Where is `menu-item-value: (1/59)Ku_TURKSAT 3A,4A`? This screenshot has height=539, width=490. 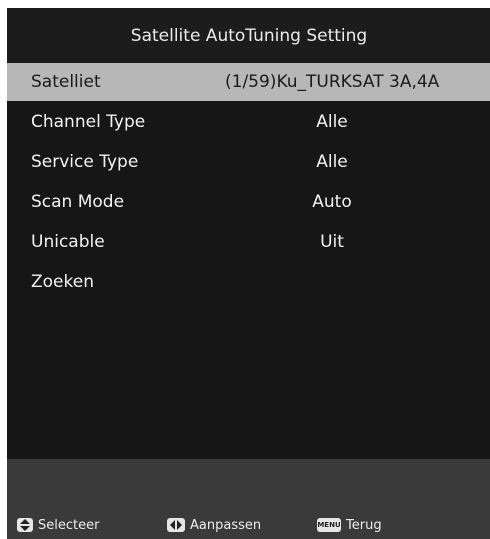
menu-item-value: (1/59)Ku_TURKSAT 3A,4A is located at coordinates (332, 82).